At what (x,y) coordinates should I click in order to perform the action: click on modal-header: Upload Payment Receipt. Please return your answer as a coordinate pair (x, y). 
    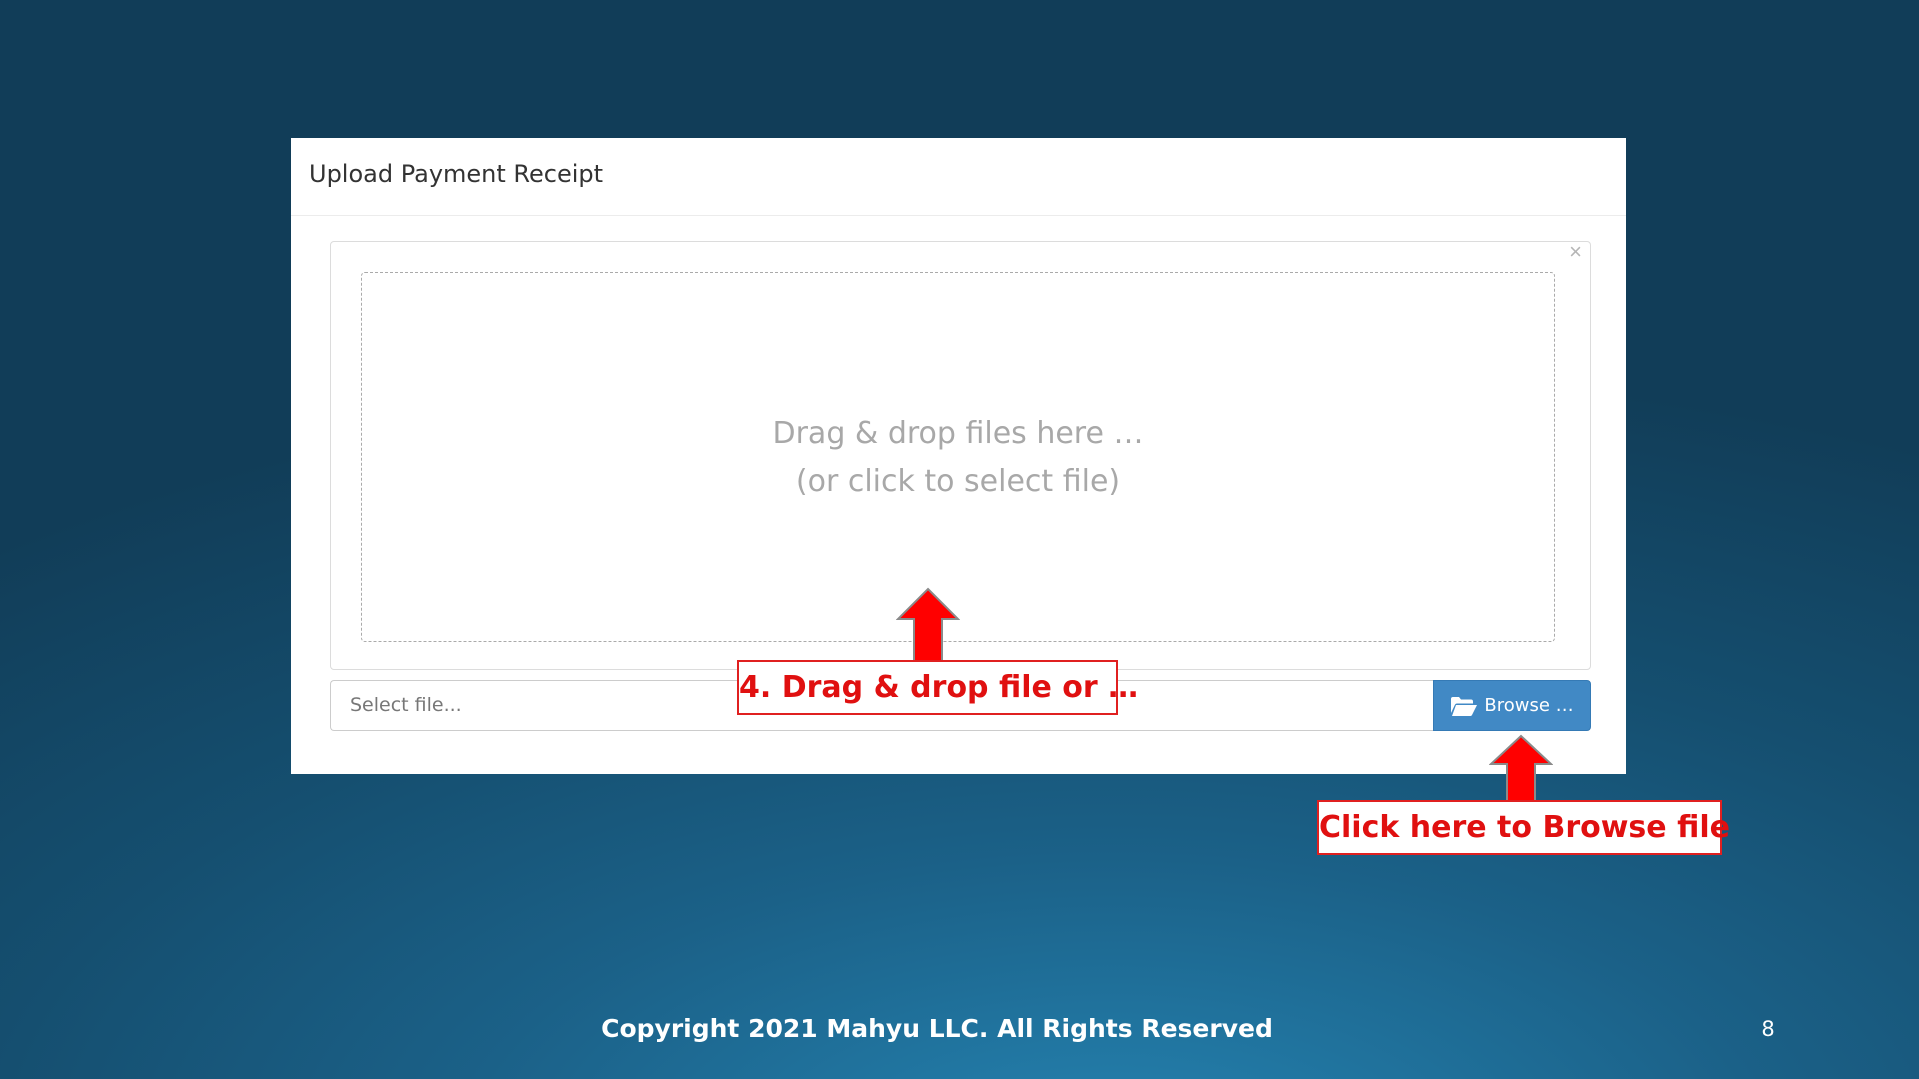
    Looking at the image, I should click on (958, 177).